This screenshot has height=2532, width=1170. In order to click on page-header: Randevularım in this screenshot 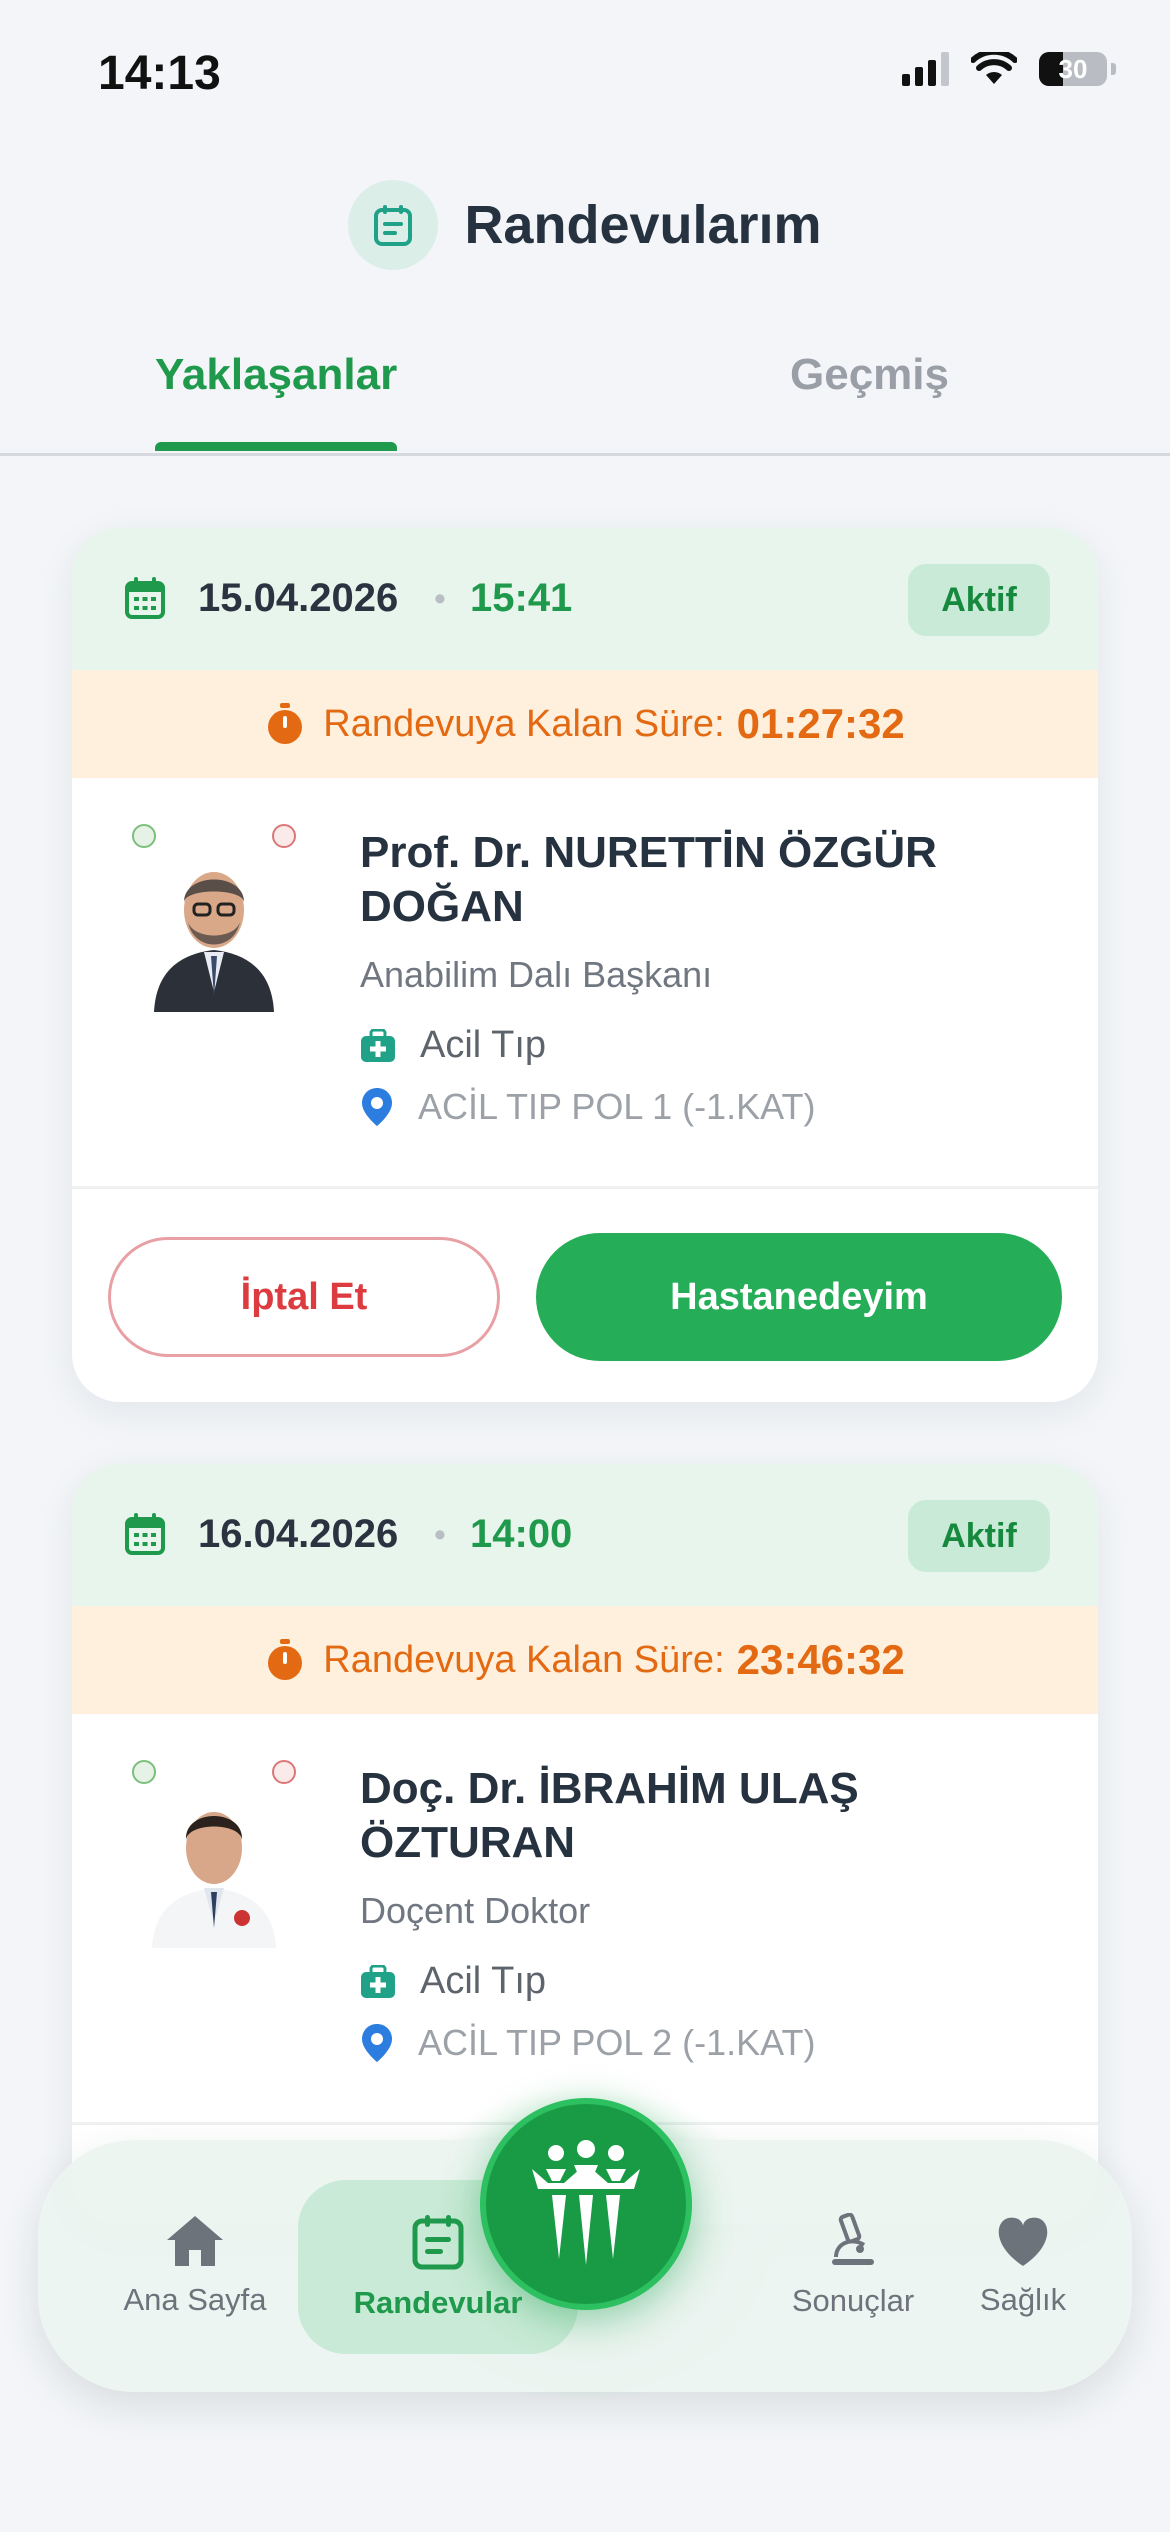, I will do `click(585, 225)`.